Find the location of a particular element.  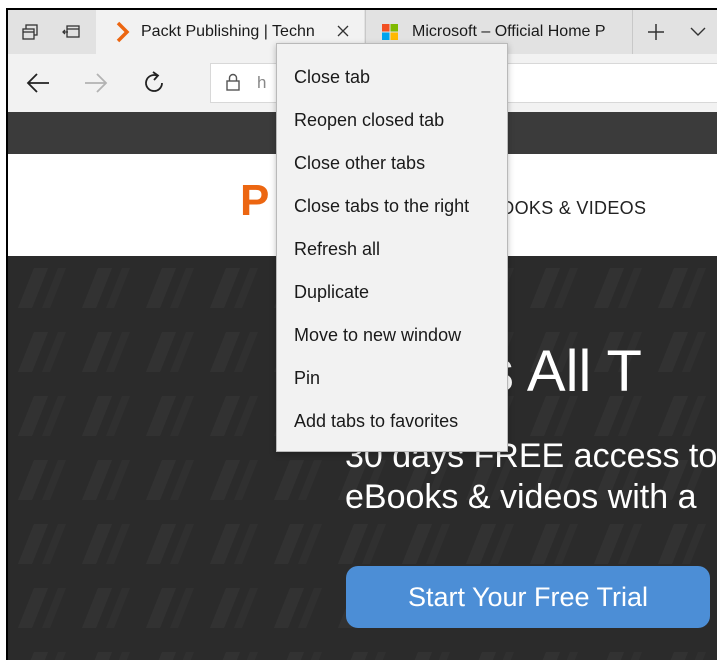

start-free-trial-button: Start Your Free Trial is located at coordinates (528, 597).